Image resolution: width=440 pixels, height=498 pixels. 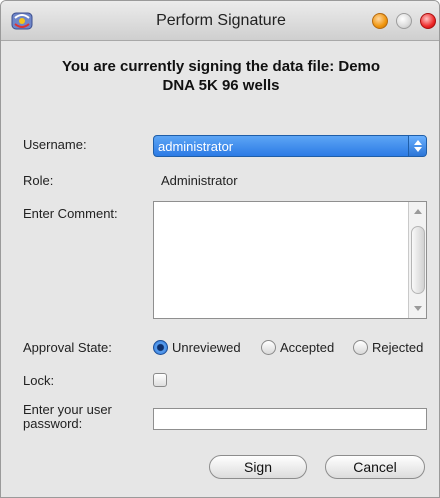 What do you see at coordinates (199, 180) in the screenshot?
I see `role-value: Administrator` at bounding box center [199, 180].